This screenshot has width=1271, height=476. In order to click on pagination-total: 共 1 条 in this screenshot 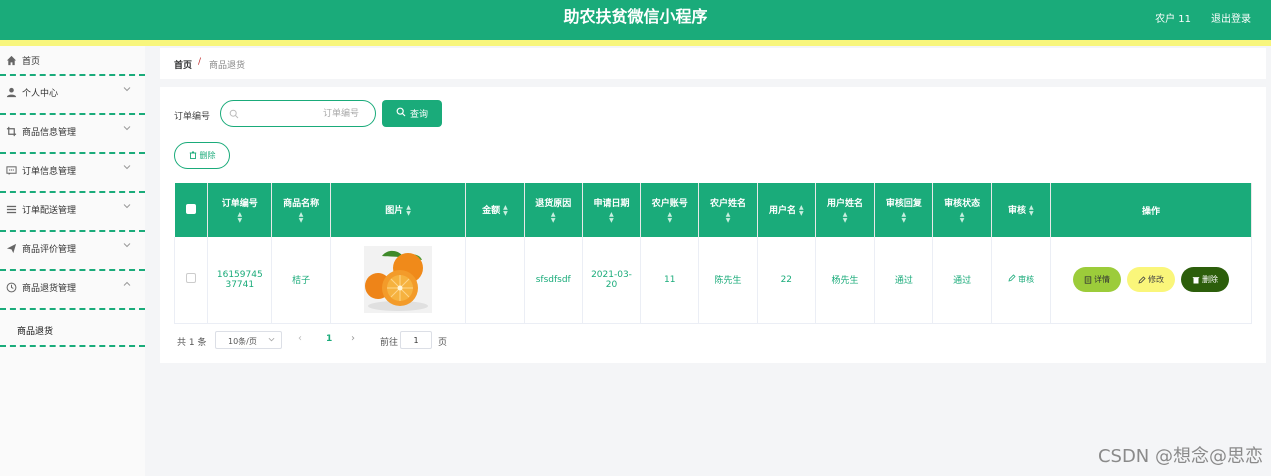, I will do `click(192, 343)`.